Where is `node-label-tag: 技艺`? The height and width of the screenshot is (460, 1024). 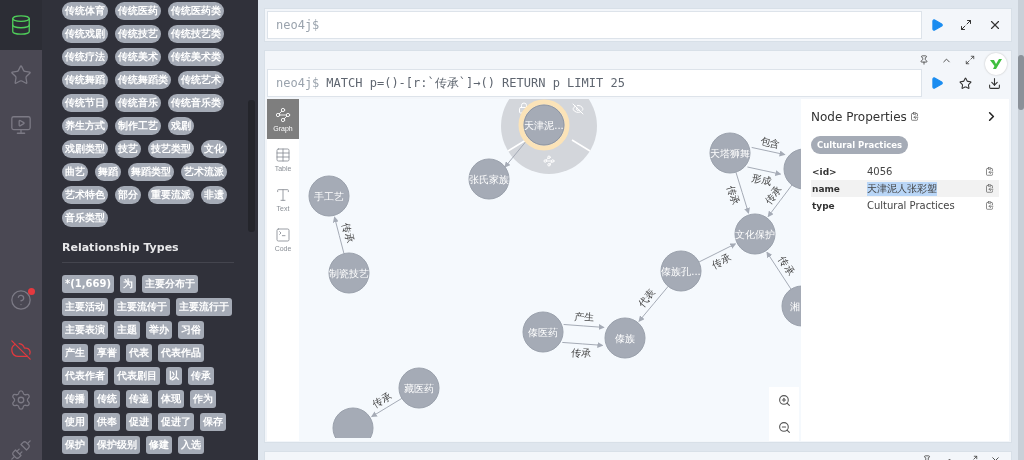
node-label-tag: 技艺 is located at coordinates (128, 149).